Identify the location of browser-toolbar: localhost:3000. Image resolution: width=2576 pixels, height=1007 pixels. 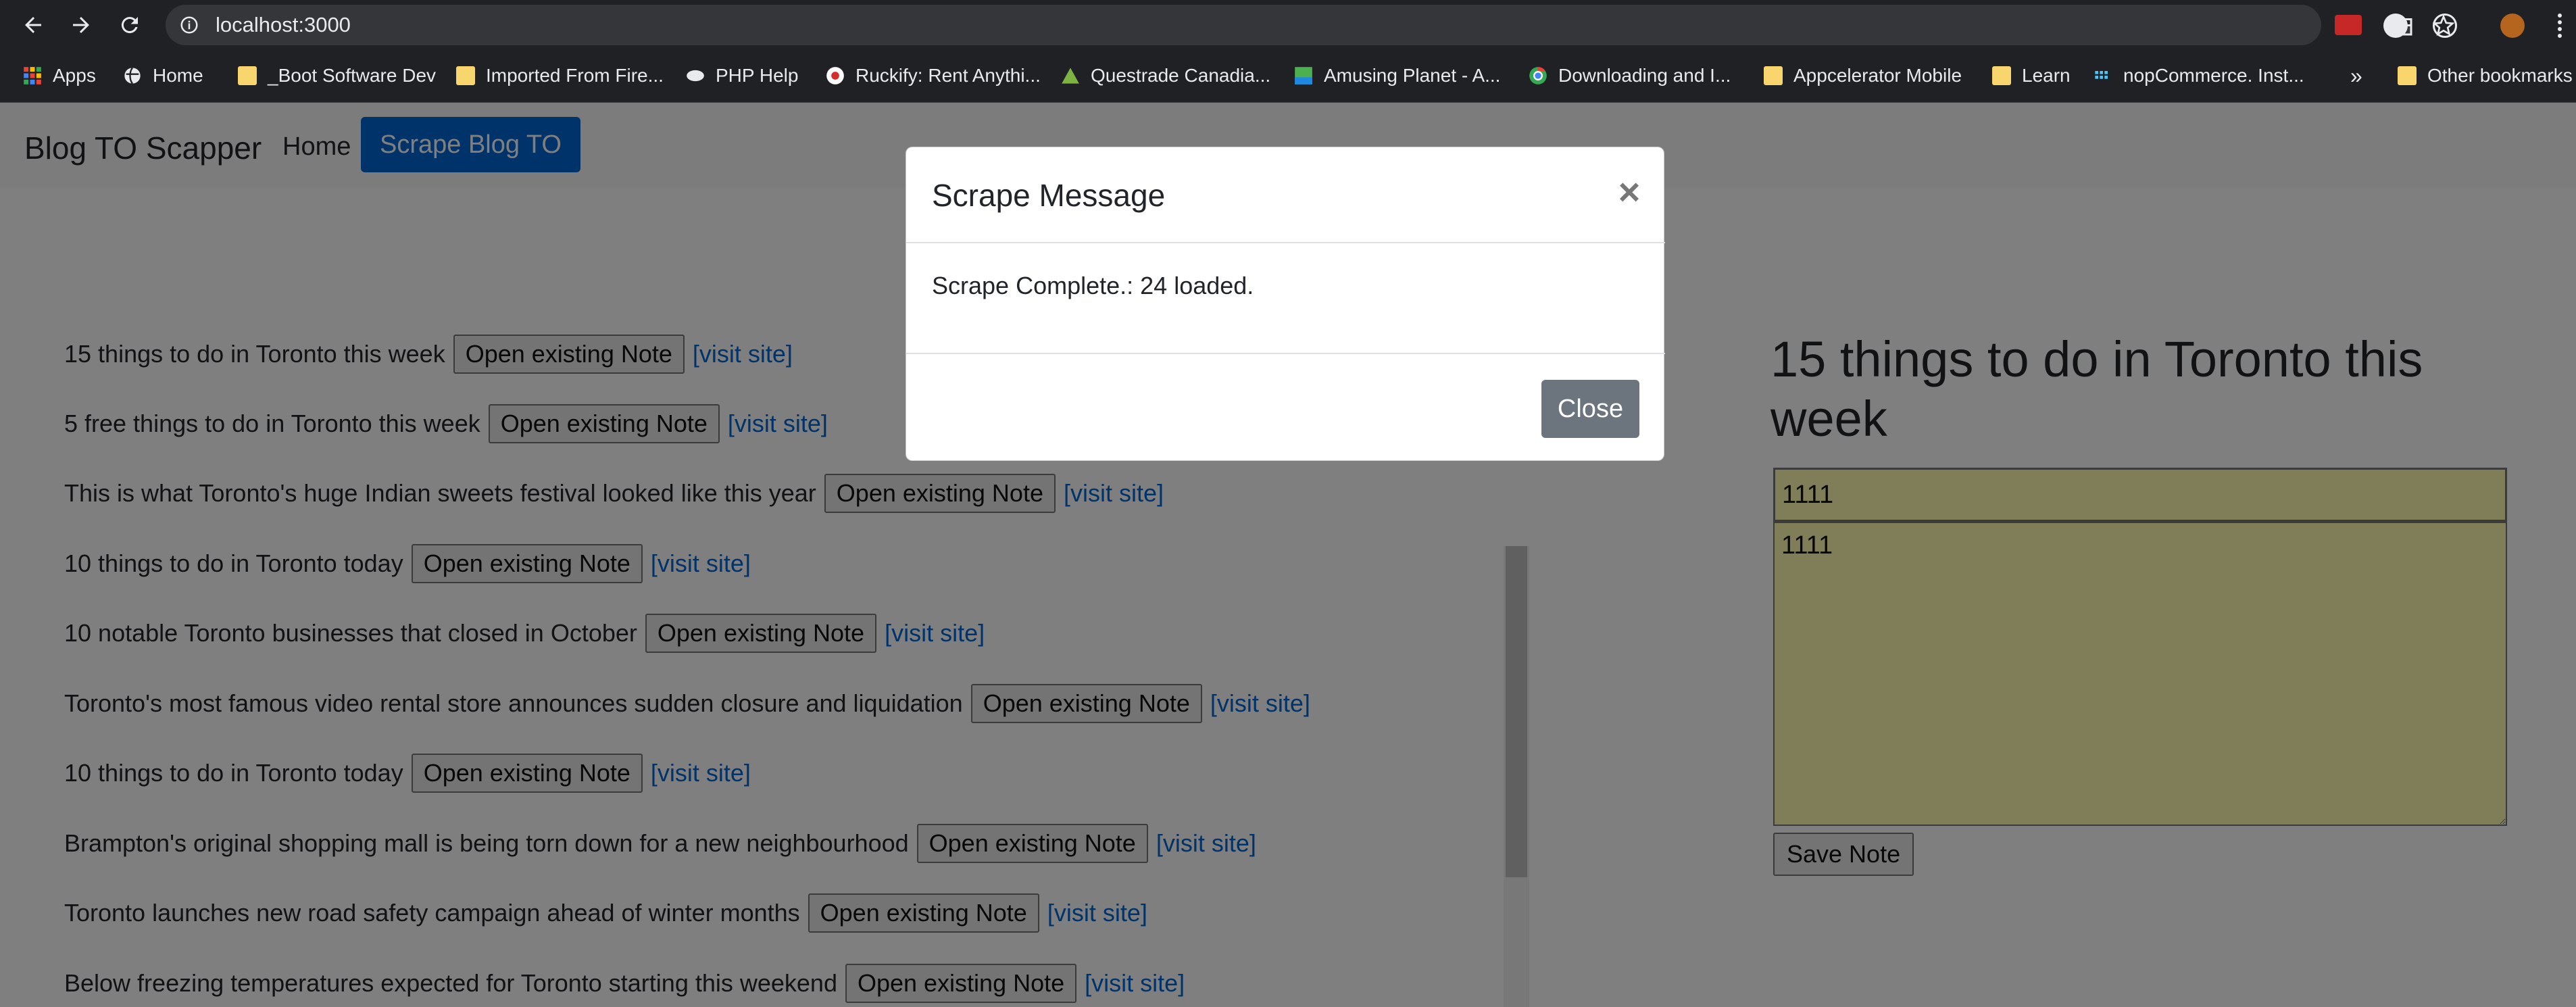
(1288, 25).